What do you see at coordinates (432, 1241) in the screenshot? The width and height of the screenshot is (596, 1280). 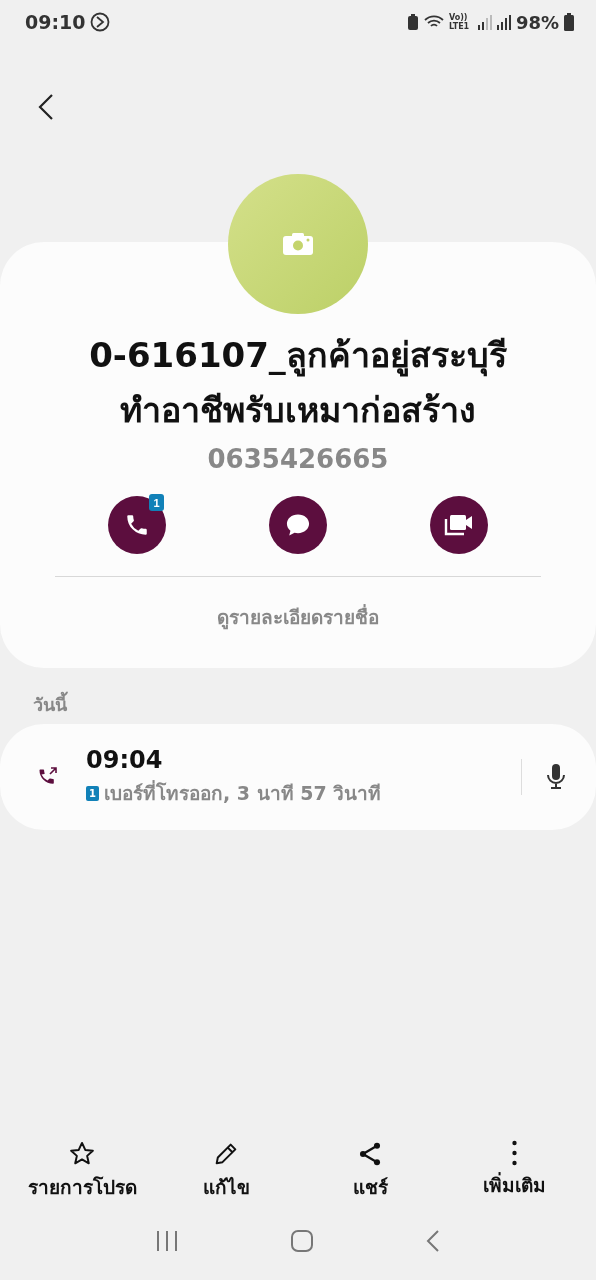 I see `back-icon` at bounding box center [432, 1241].